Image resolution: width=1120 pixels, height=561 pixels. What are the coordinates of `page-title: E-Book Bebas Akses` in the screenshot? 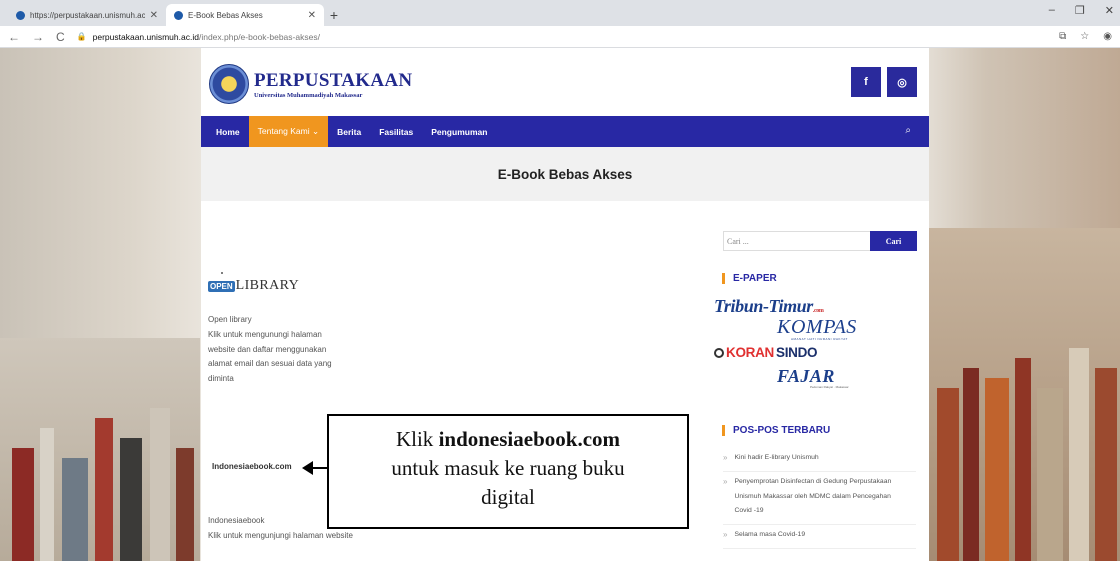 It's located at (565, 174).